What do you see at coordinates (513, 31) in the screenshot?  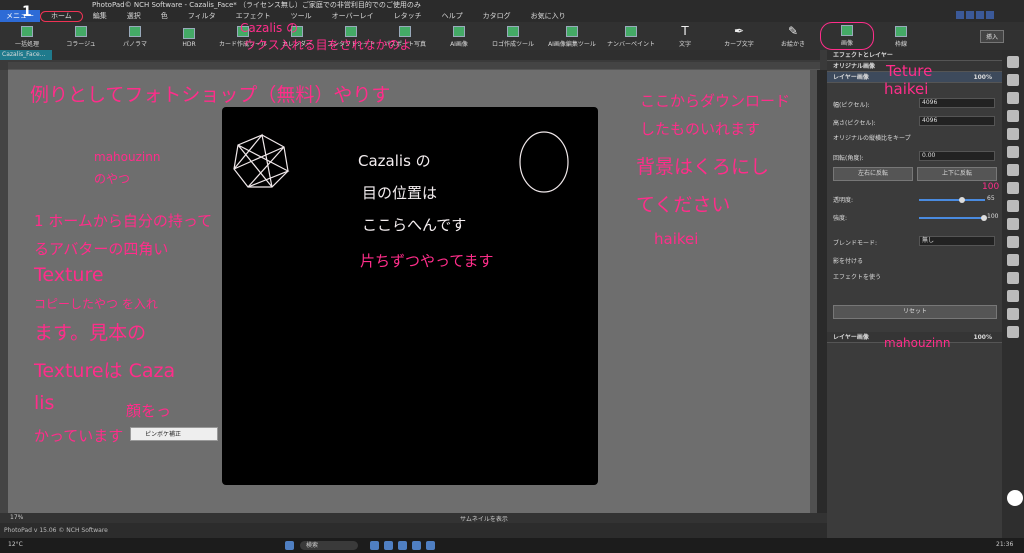 I see `logo-icon` at bounding box center [513, 31].